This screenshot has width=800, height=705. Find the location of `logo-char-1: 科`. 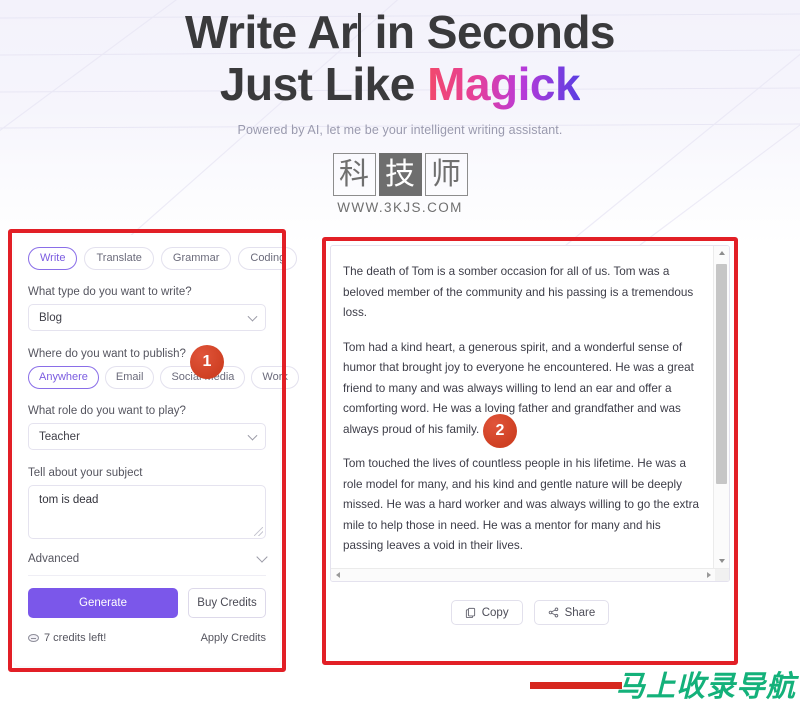

logo-char-1: 科 is located at coordinates (354, 175).